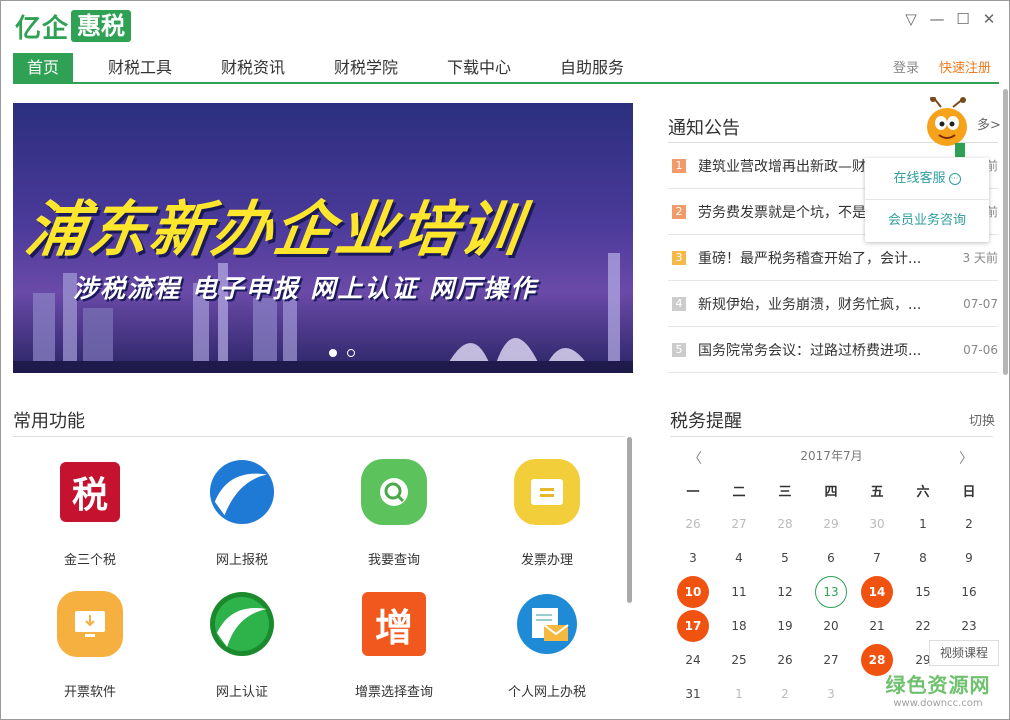 This screenshot has width=1010, height=720. Describe the element at coordinates (989, 123) in the screenshot. I see `notices-more-link: 多>` at that location.